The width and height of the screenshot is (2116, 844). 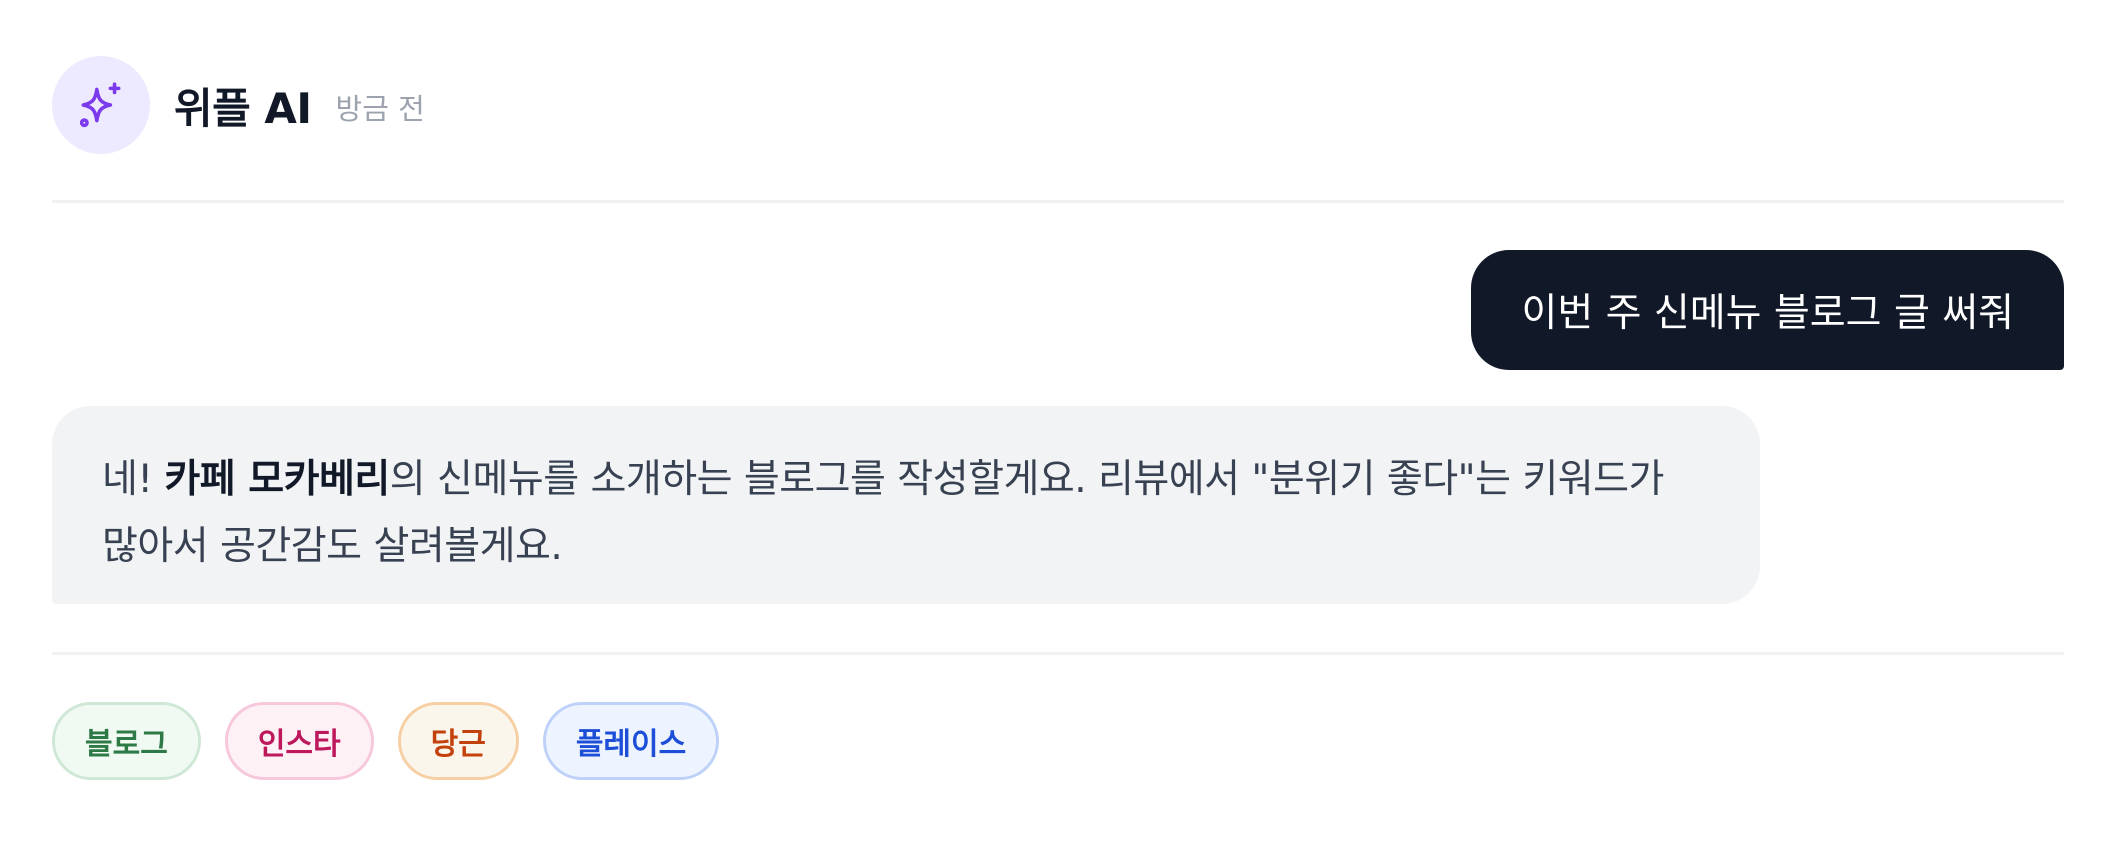 What do you see at coordinates (126, 741) in the screenshot?
I see `chip-blog: 블로그` at bounding box center [126, 741].